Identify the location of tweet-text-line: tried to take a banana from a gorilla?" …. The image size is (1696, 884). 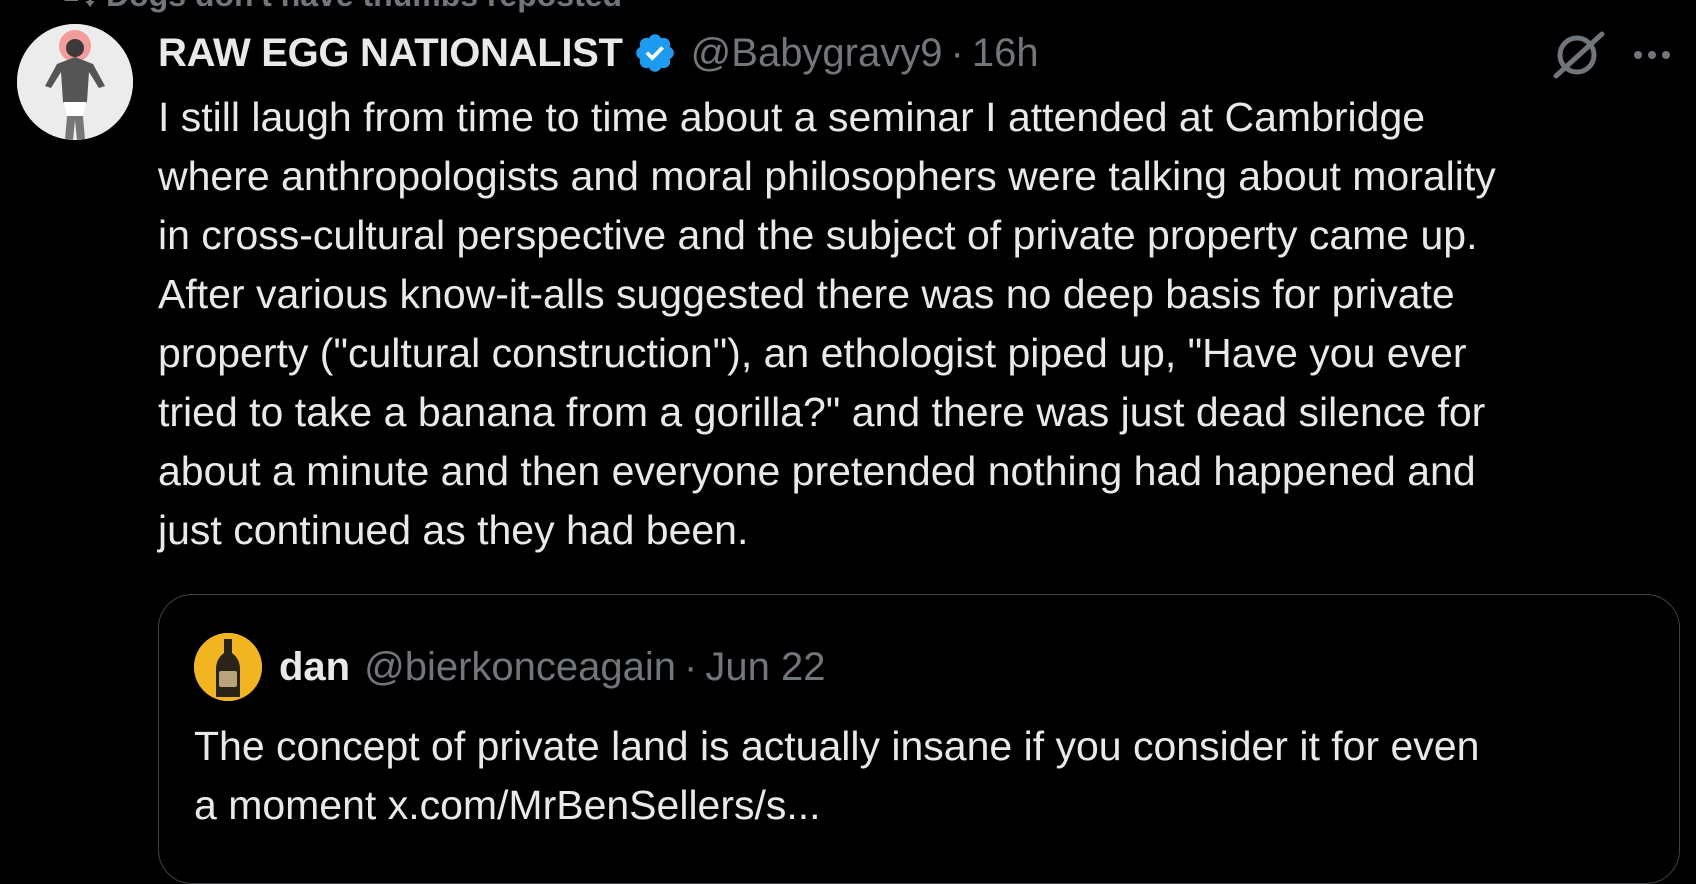
(822, 412).